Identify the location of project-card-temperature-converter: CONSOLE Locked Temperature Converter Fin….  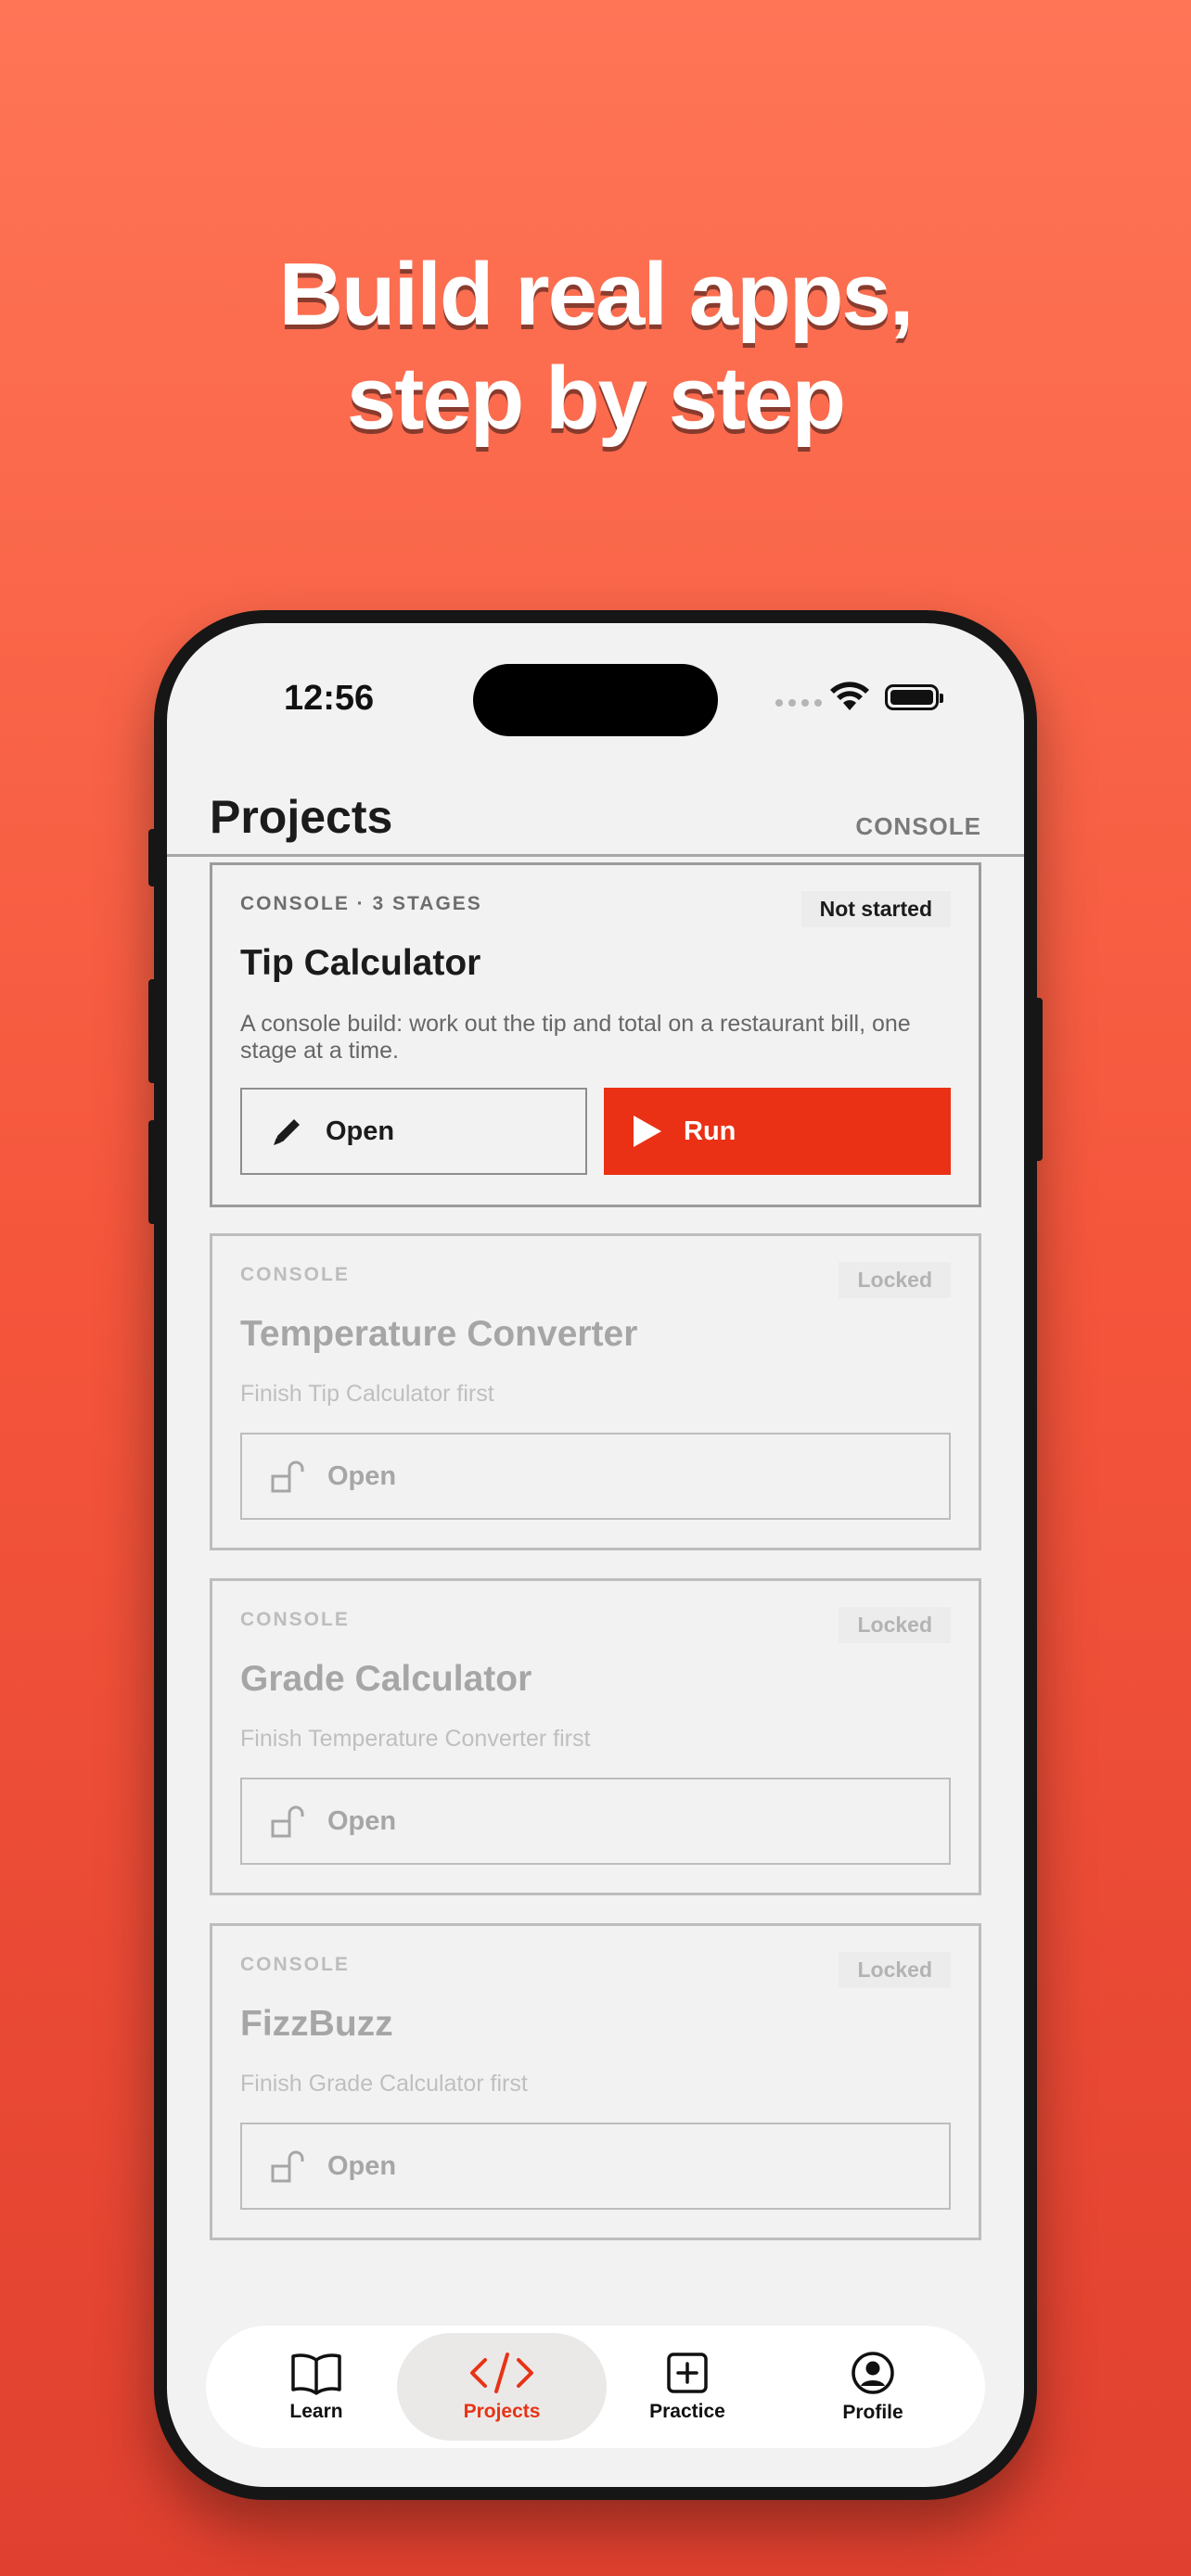
(595, 1391).